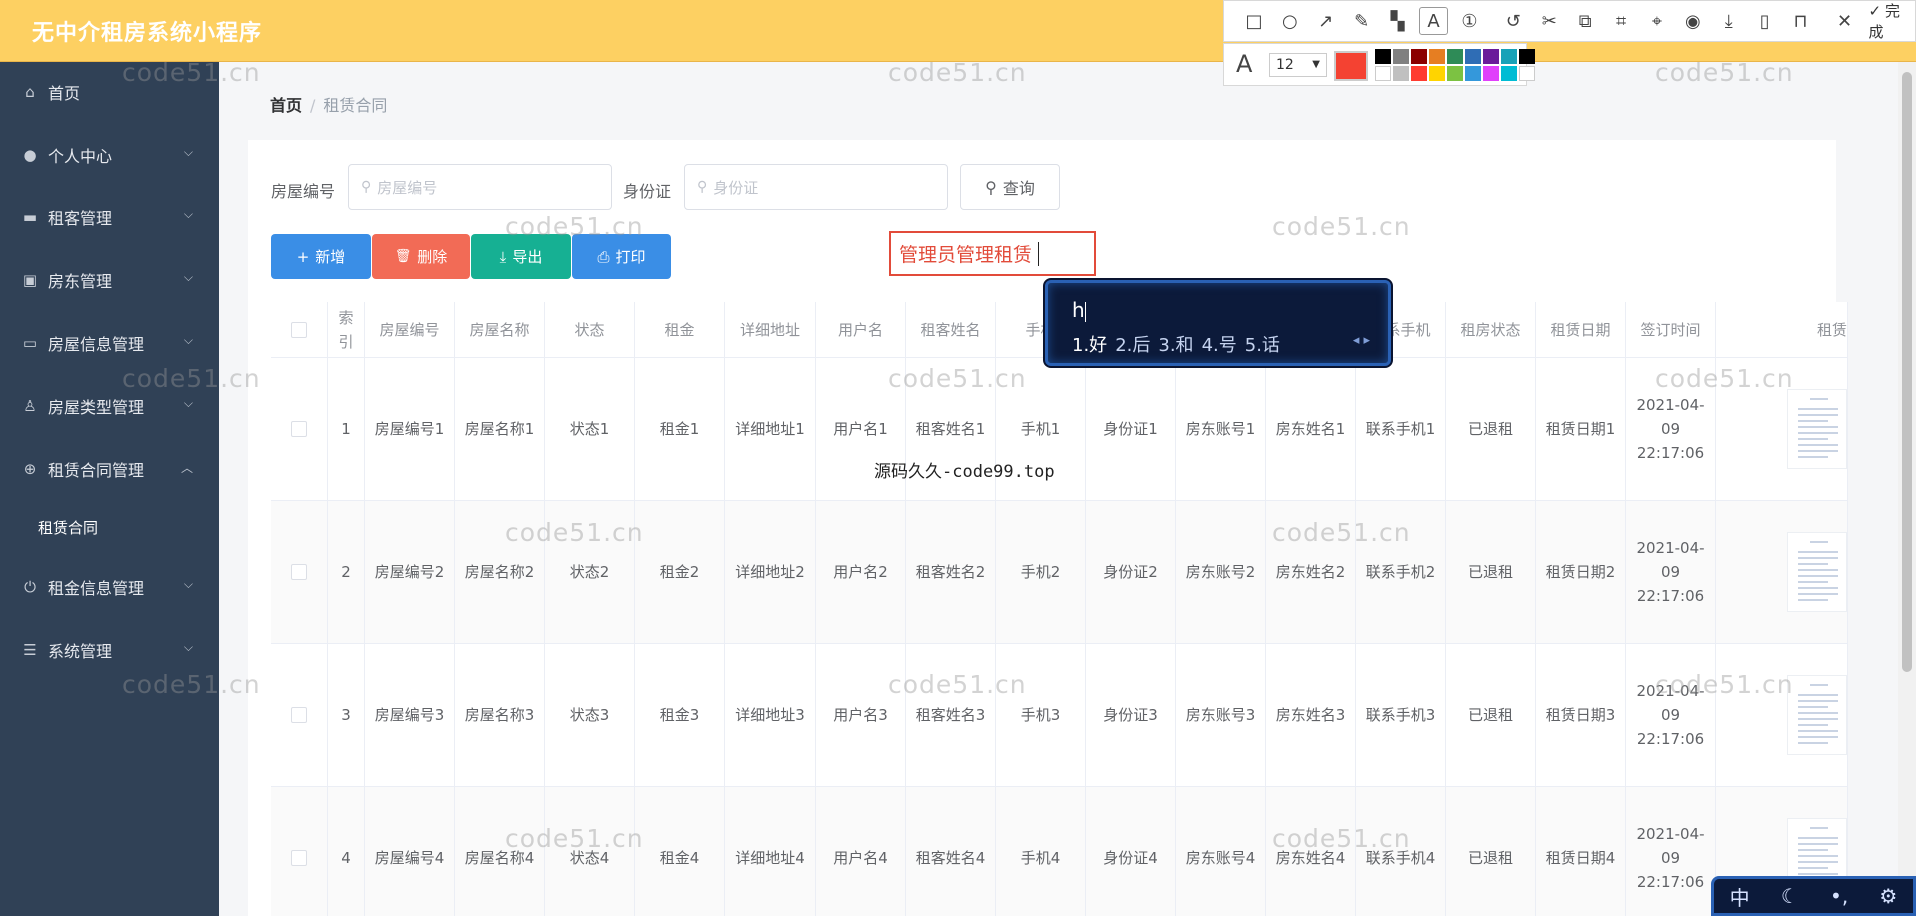  Describe the element at coordinates (421, 256) in the screenshot. I see `delete-button: 🗑 删除` at that location.